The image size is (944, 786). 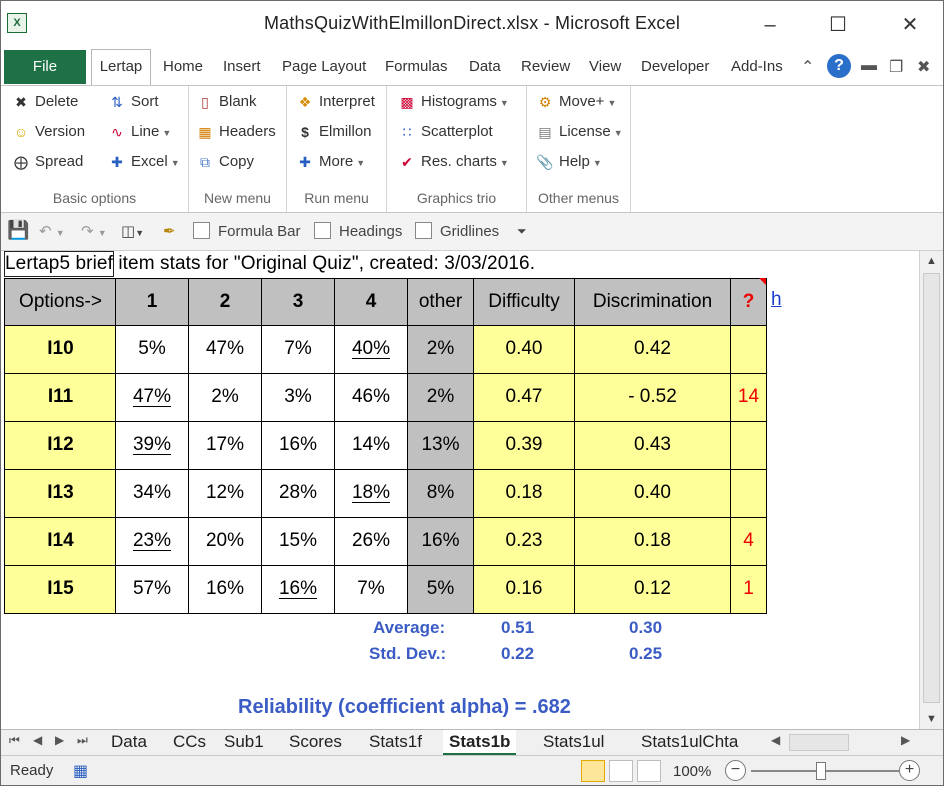 I want to click on zoom-level: 100%, so click(x=692, y=771).